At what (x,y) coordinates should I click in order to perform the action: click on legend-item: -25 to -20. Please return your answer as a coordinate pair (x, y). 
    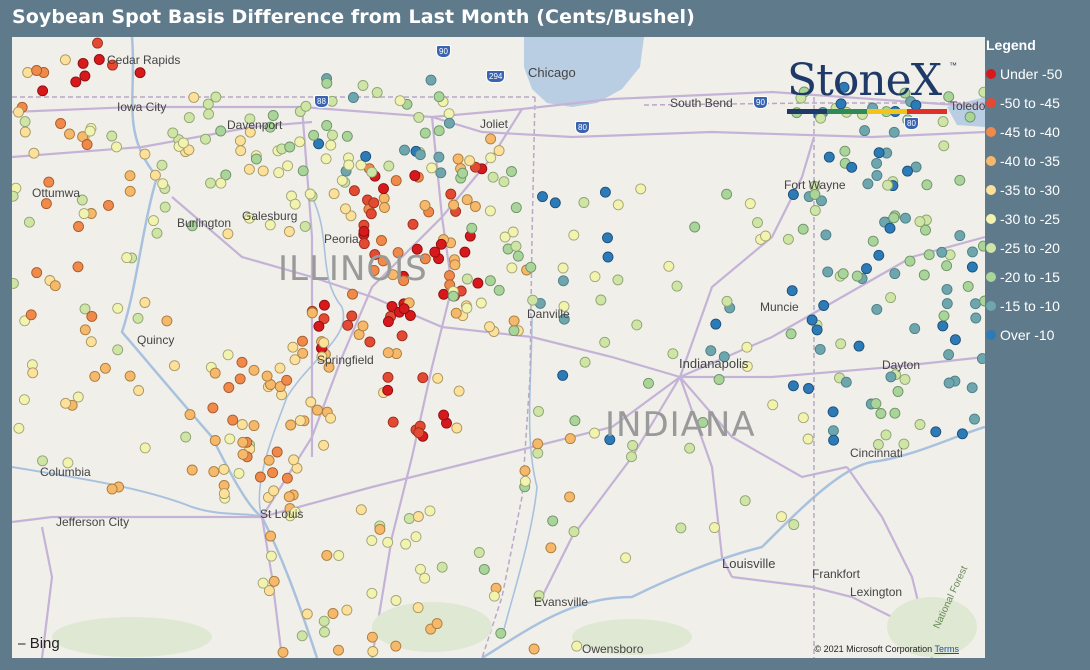
    Looking at the image, I should click on (1038, 247).